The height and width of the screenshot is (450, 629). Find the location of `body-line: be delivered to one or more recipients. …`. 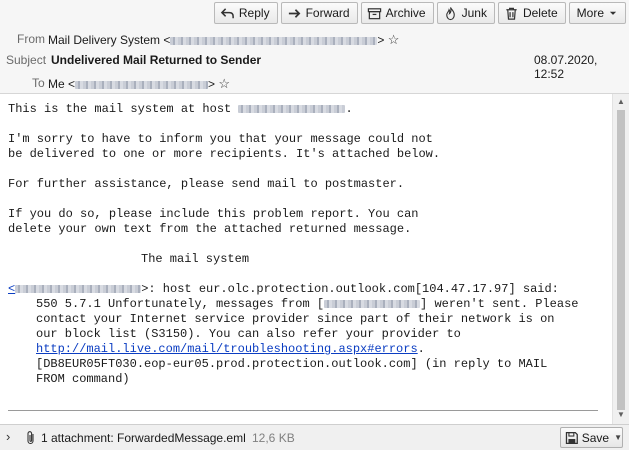

body-line: be delivered to one or more recipients. … is located at coordinates (224, 154).